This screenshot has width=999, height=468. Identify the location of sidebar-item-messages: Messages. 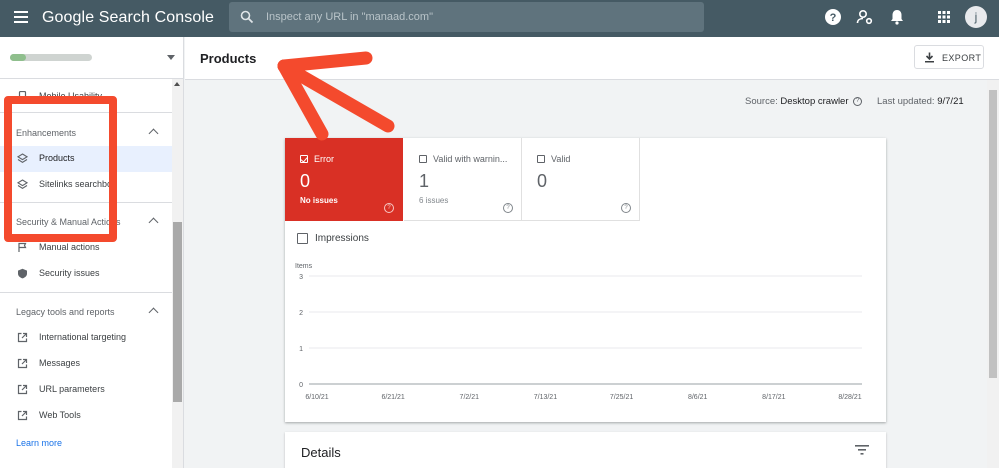
(86, 364).